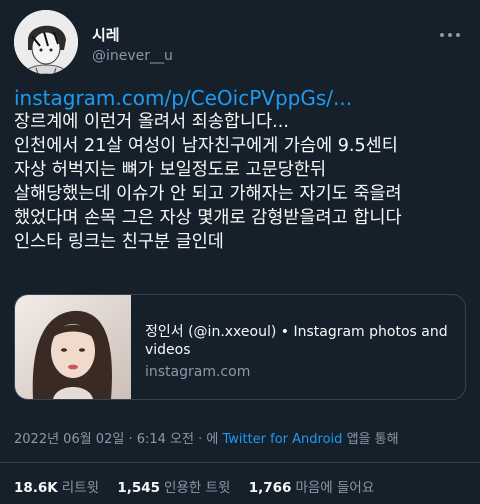  What do you see at coordinates (119, 242) in the screenshot?
I see `tweet-line: 인스타 링크는 친구분 글인데` at bounding box center [119, 242].